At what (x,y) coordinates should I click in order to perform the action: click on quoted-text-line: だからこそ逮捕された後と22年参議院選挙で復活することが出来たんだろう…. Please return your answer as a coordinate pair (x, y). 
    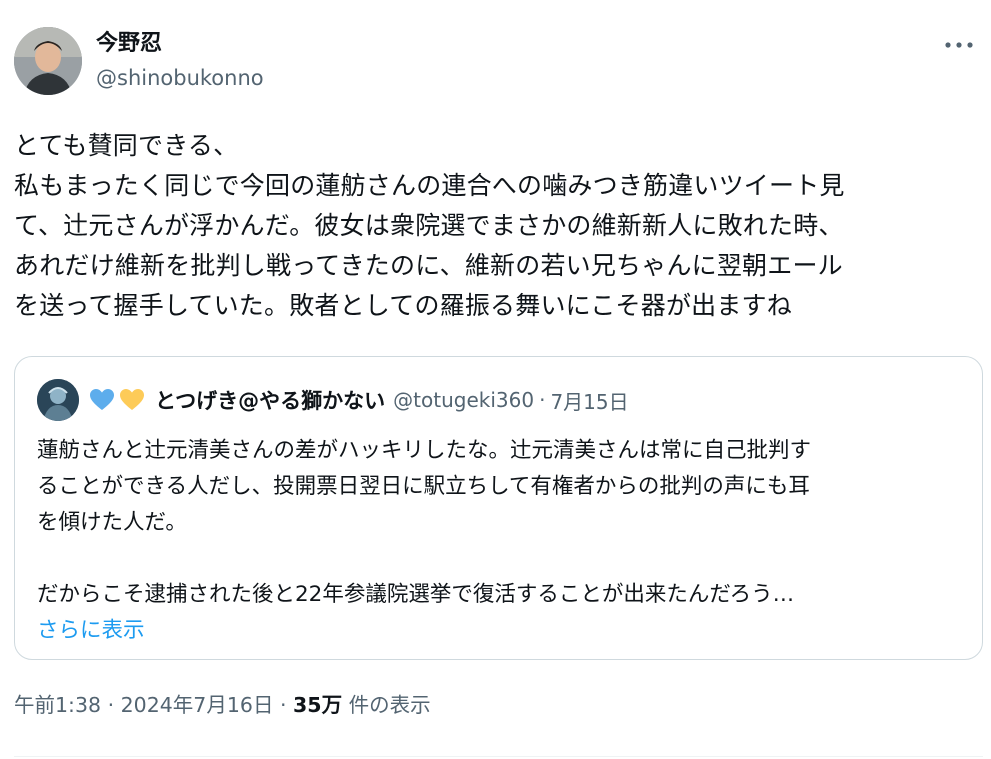
    Looking at the image, I should click on (416, 594).